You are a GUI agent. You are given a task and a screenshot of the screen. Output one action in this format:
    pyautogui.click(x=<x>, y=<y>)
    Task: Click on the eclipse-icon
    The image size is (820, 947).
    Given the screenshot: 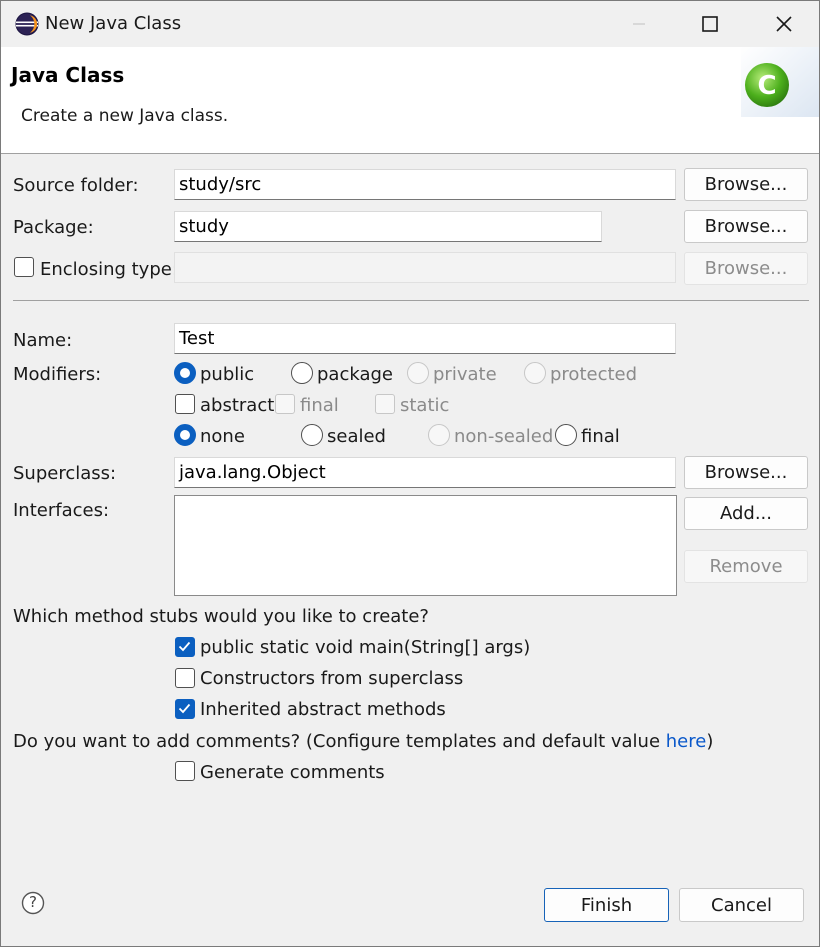 What is the action you would take?
    pyautogui.click(x=27, y=24)
    